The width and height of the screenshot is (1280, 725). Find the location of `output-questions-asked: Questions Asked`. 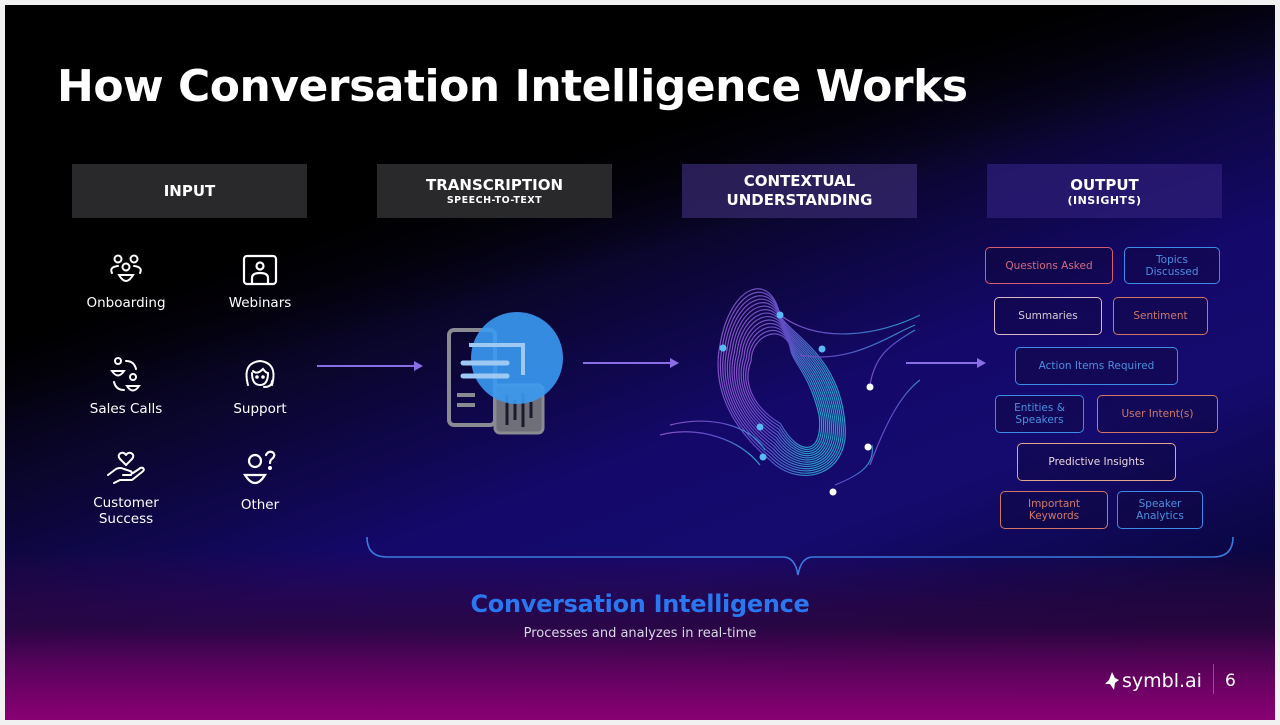

output-questions-asked: Questions Asked is located at coordinates (1049, 265).